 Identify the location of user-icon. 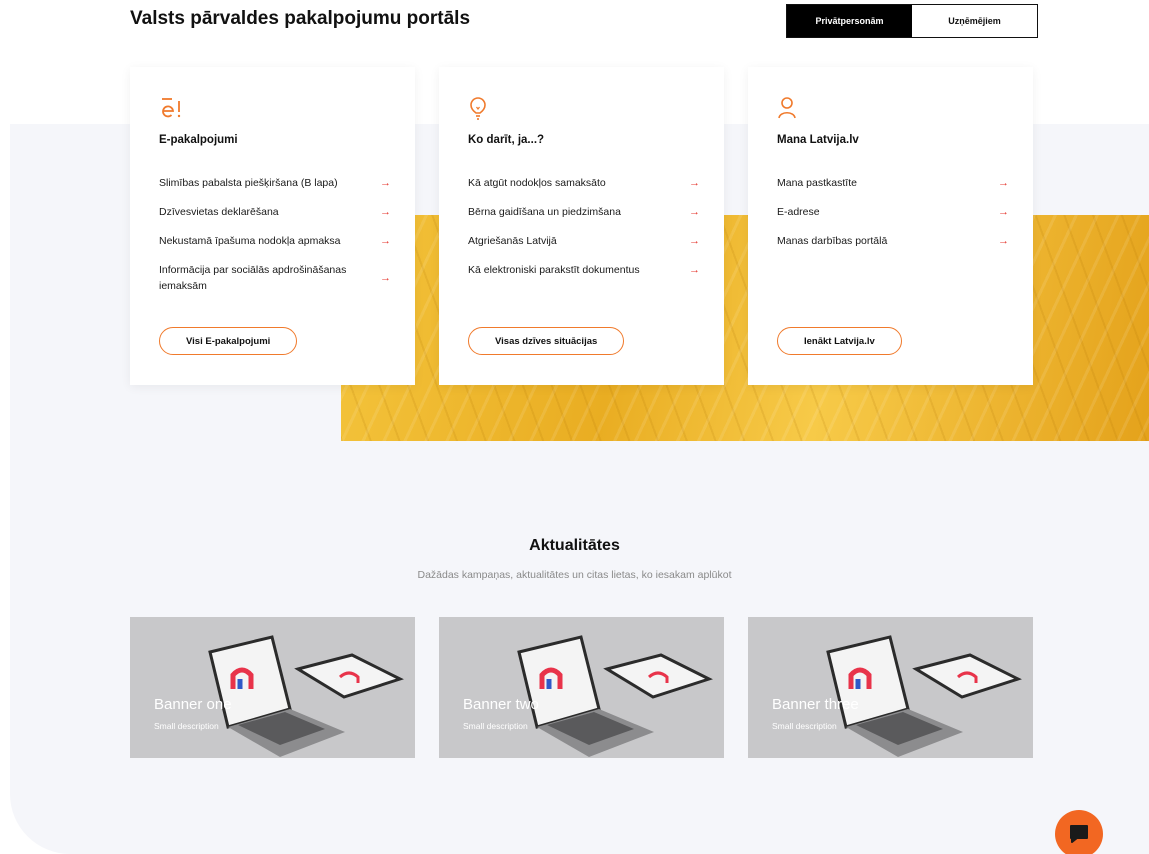
(788, 109).